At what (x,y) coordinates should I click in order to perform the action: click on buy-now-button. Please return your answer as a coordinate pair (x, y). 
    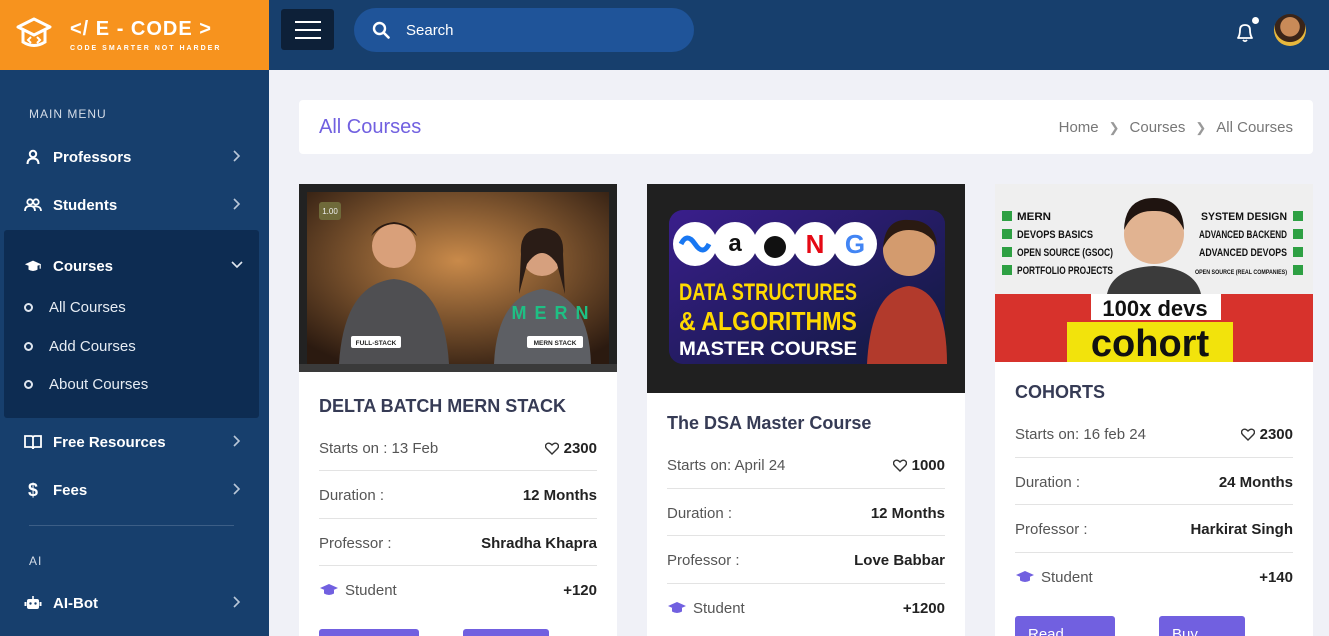
    Looking at the image, I should click on (506, 632).